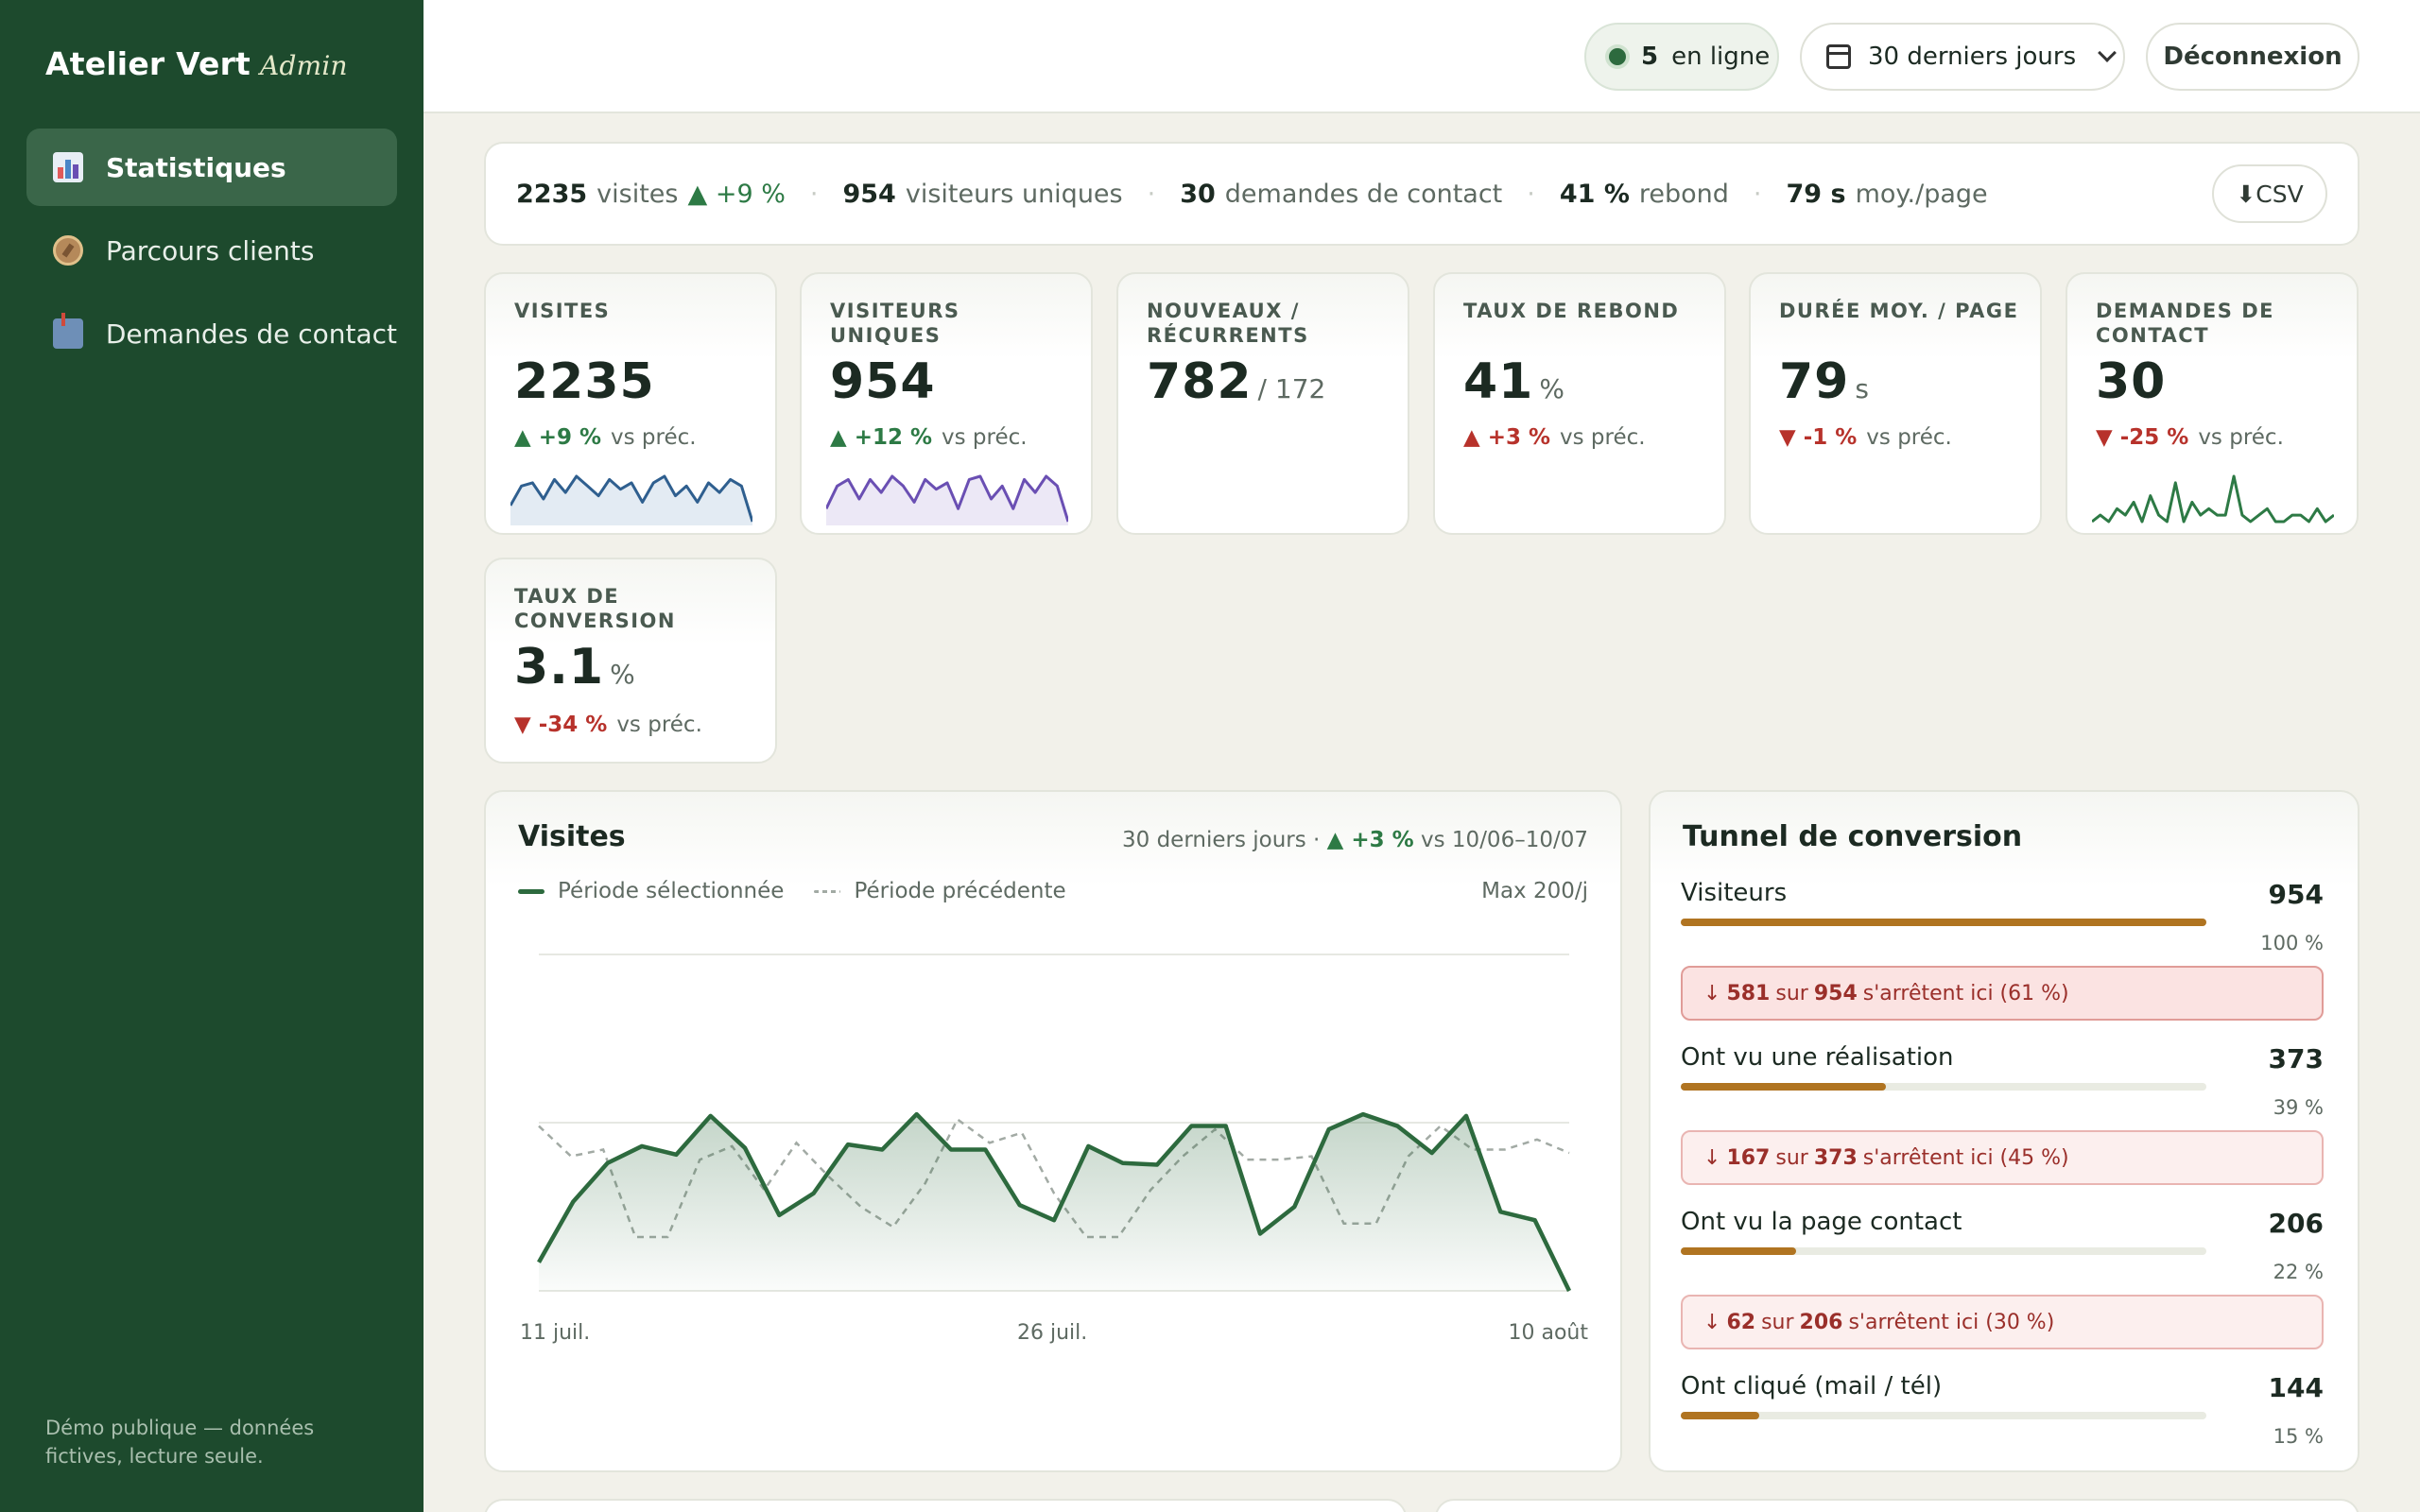 The width and height of the screenshot is (2420, 1512). I want to click on csv-export-button: ⬇CSV, so click(2269, 193).